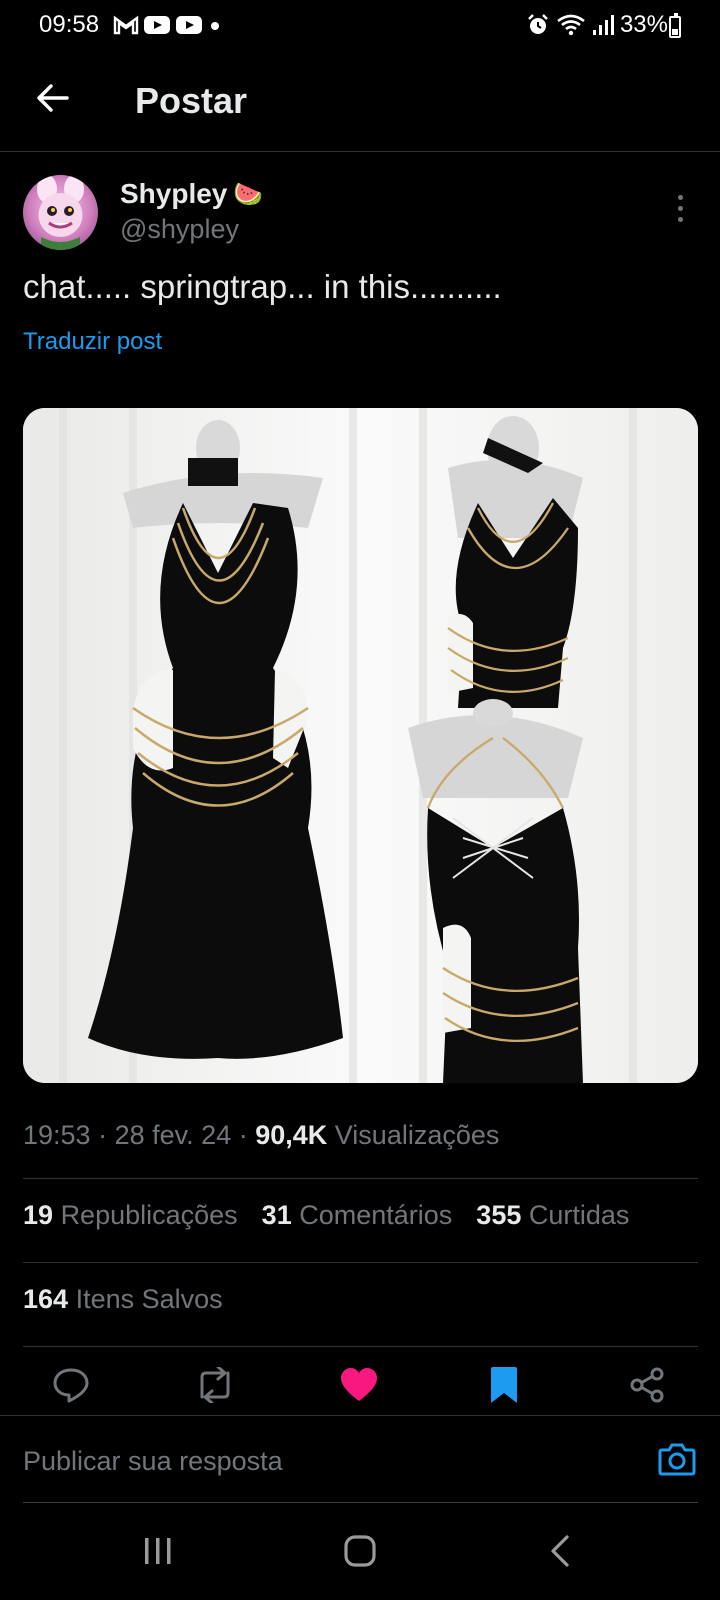 The height and width of the screenshot is (1600, 720). I want to click on repost-icon, so click(215, 1385).